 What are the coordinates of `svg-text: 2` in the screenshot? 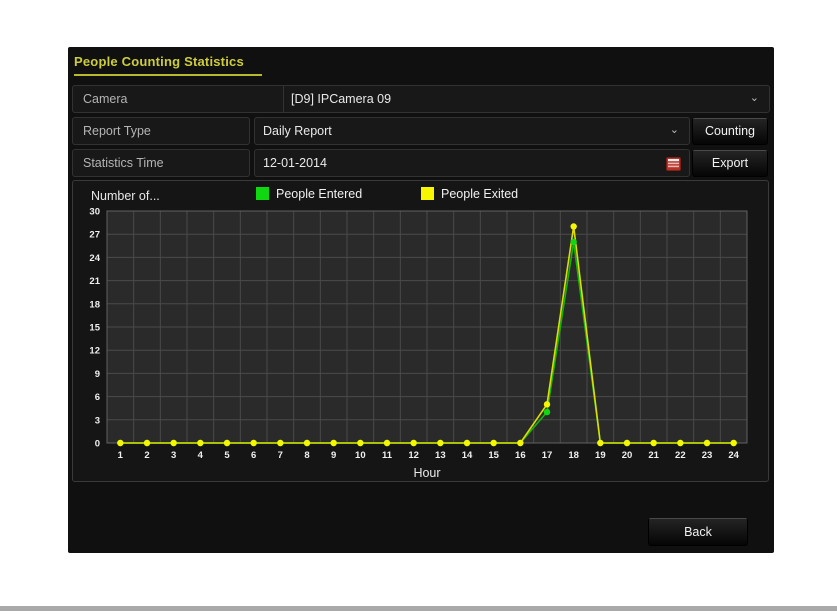 It's located at (146, 455).